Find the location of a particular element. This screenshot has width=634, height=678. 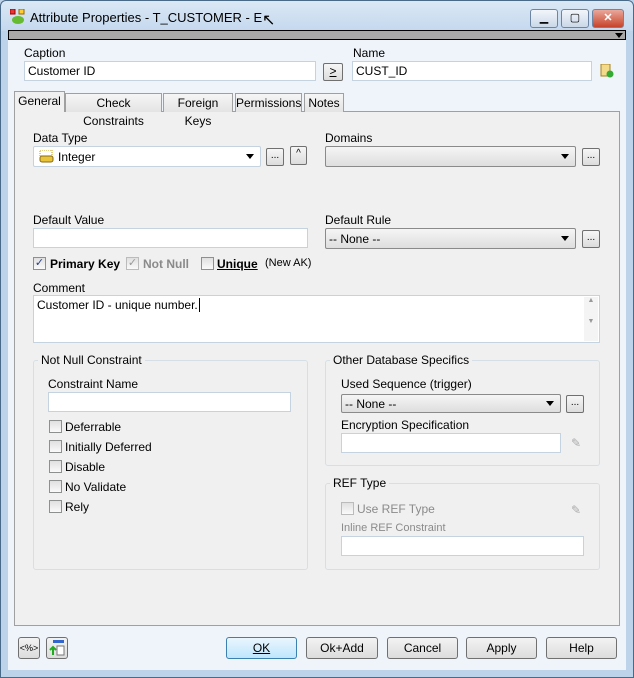

primary-key-checkbox: ✓ is located at coordinates (39, 263).